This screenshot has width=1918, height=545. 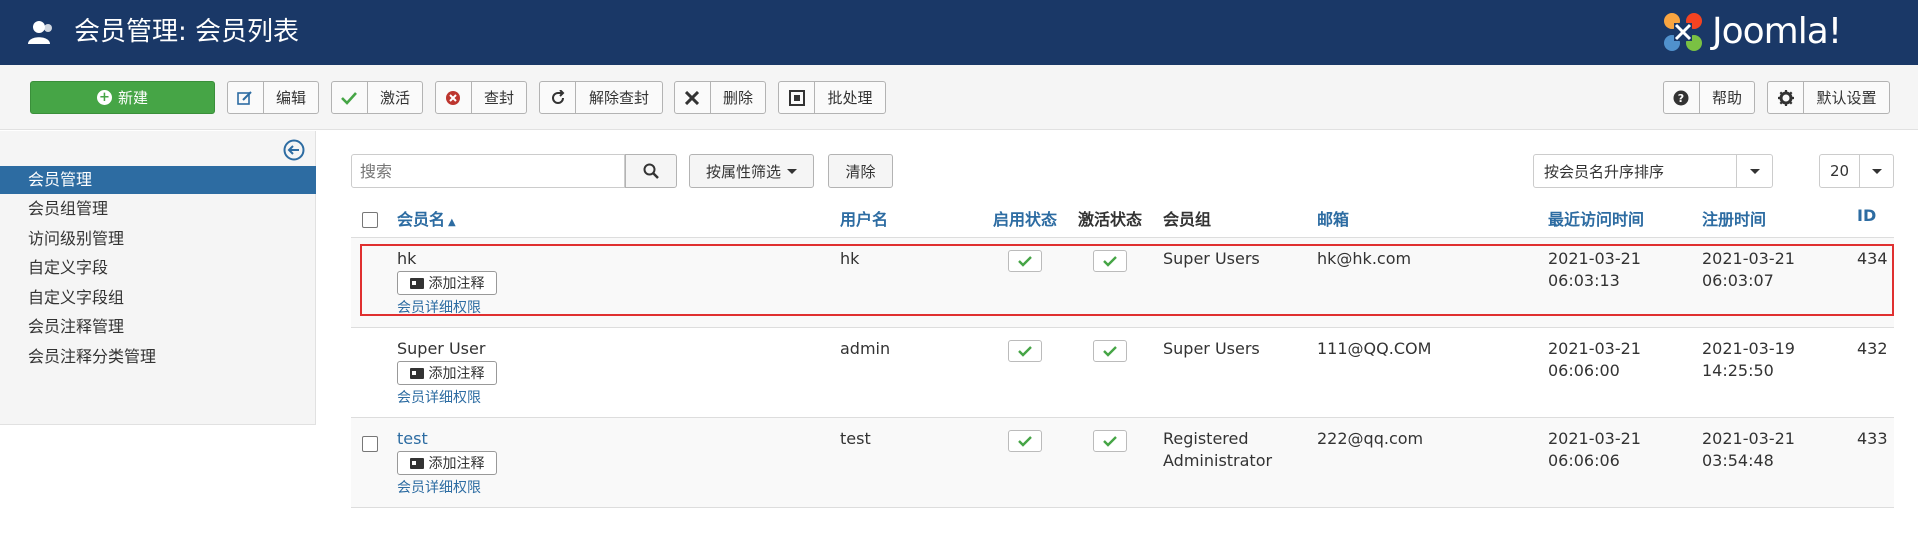 I want to click on edit-icon, so click(x=246, y=97).